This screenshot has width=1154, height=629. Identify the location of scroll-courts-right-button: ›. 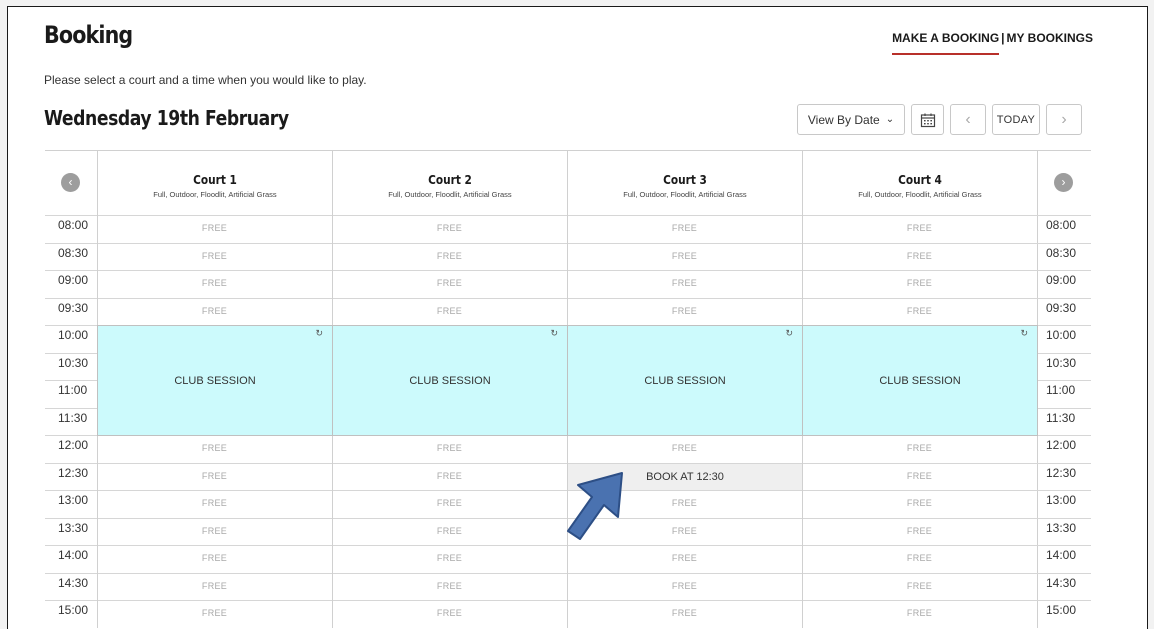
(1063, 182).